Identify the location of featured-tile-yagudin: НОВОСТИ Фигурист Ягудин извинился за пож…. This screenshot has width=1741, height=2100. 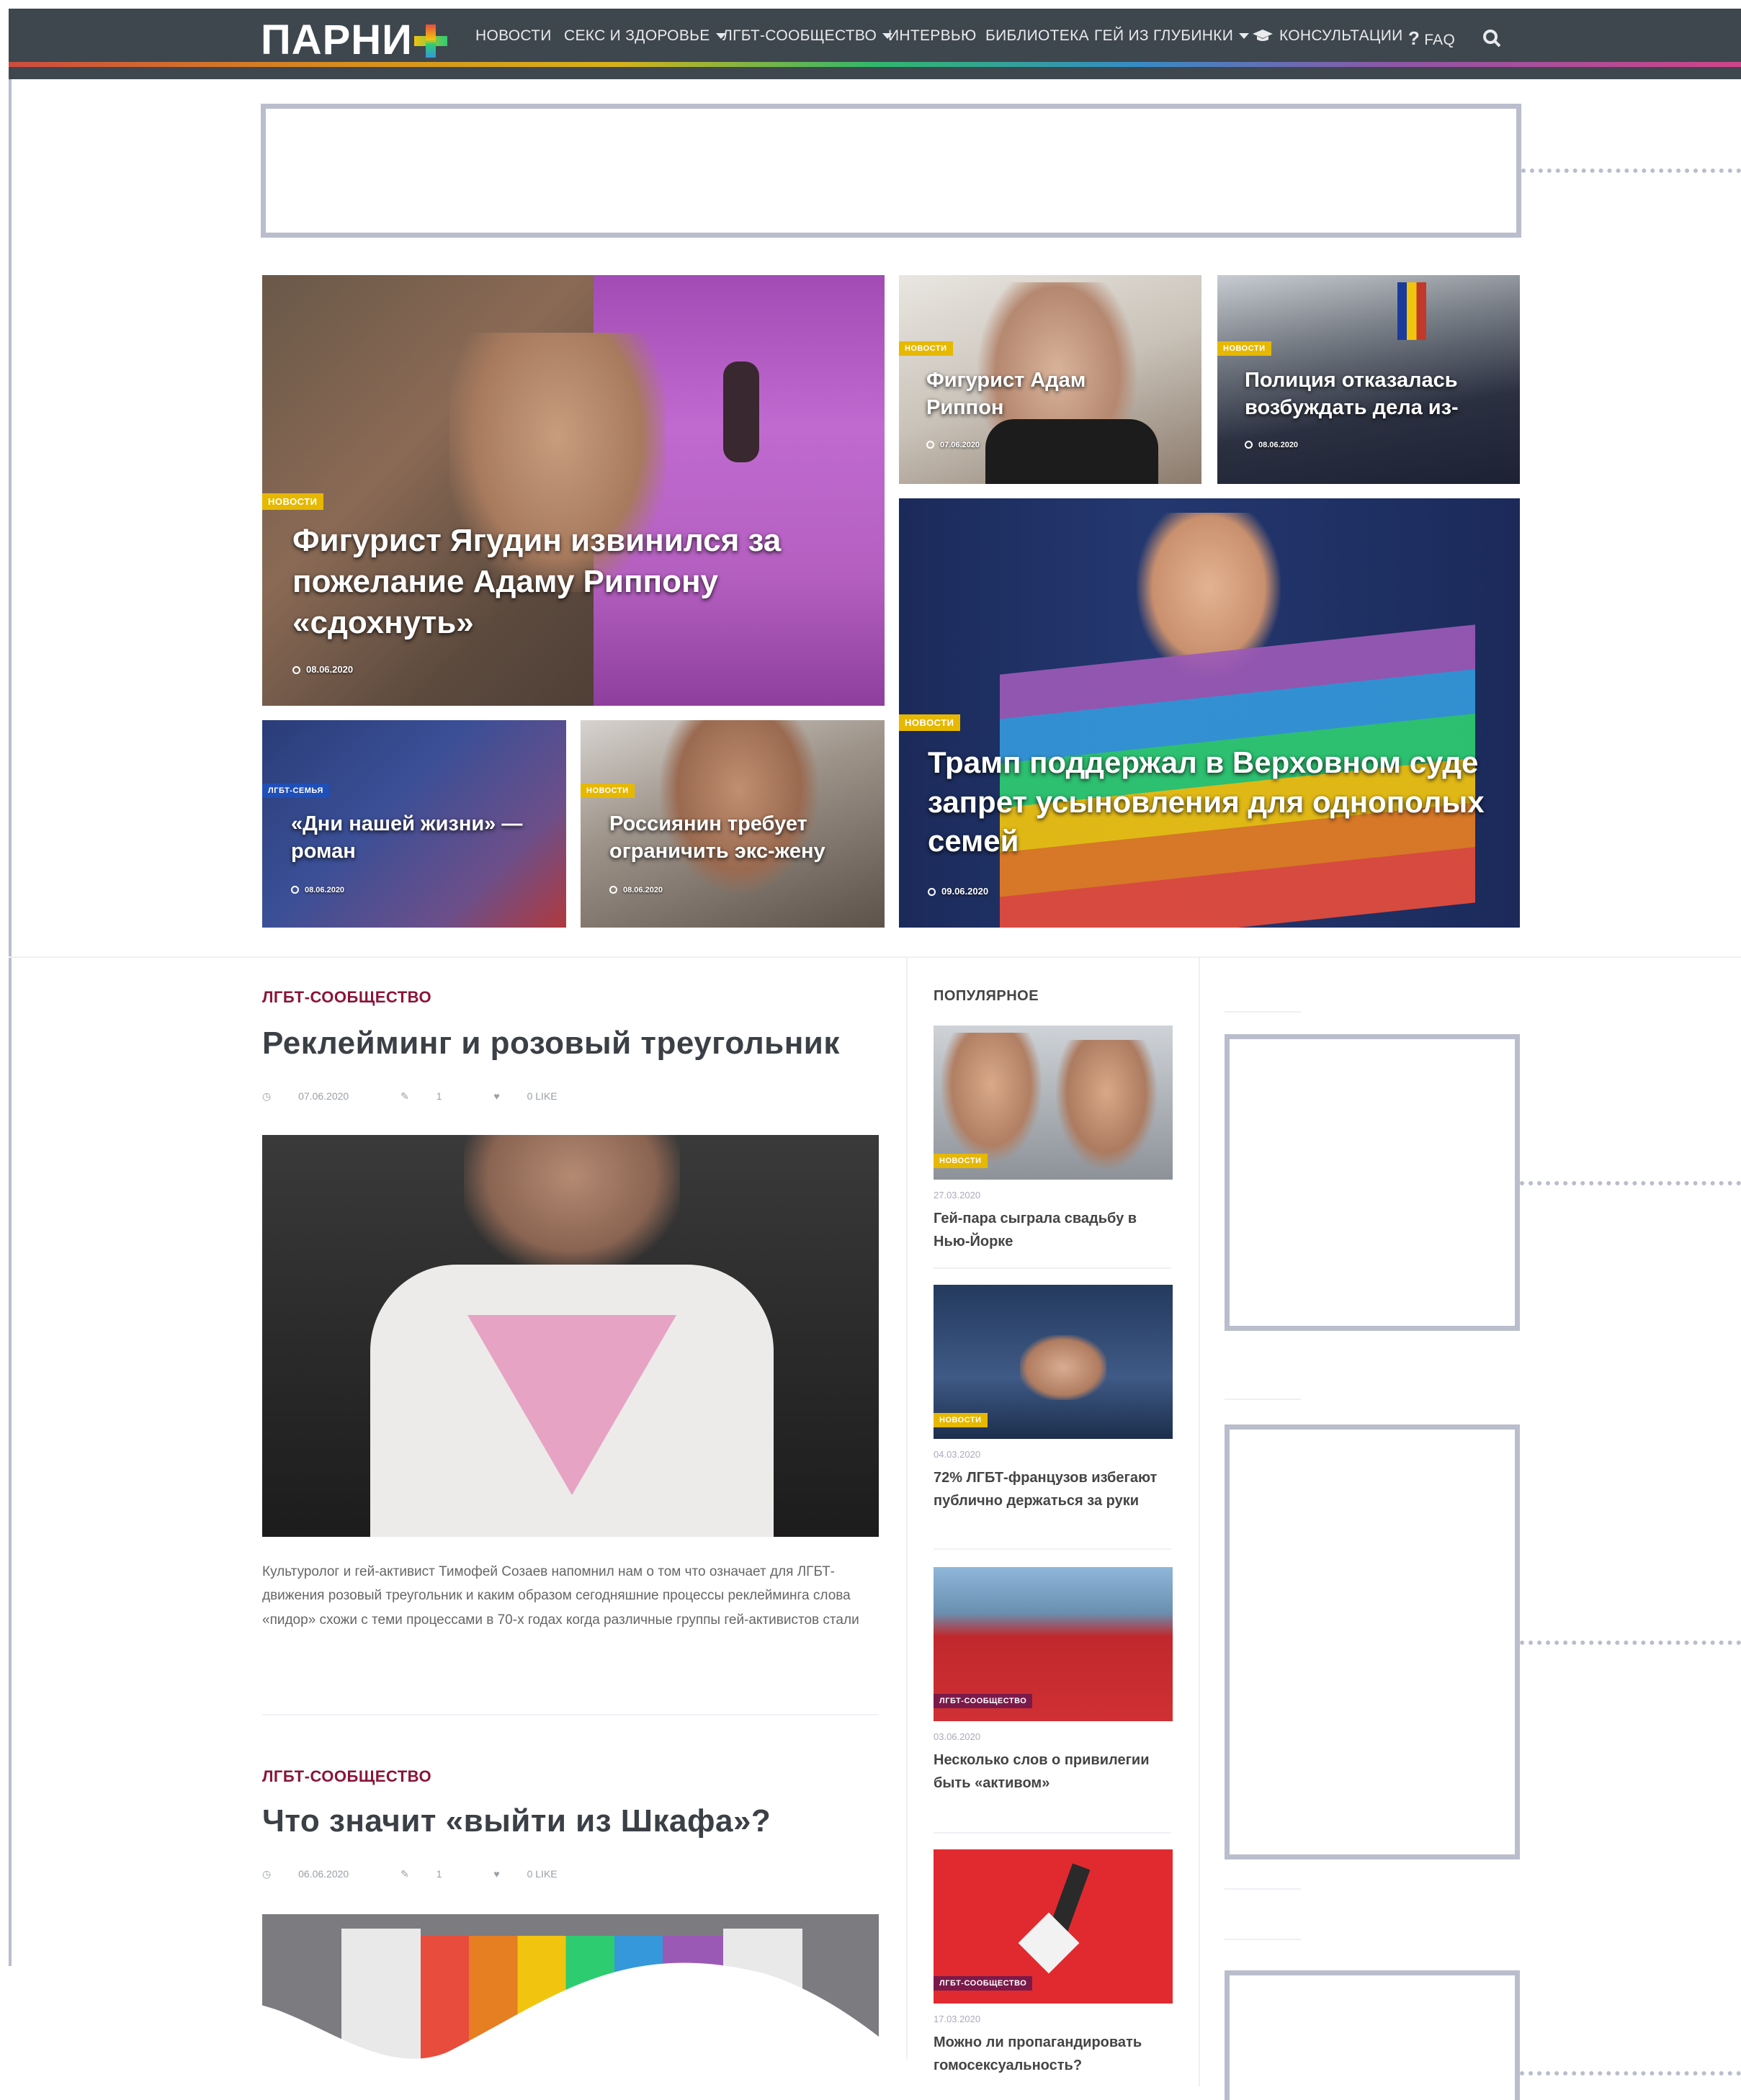
(573, 490).